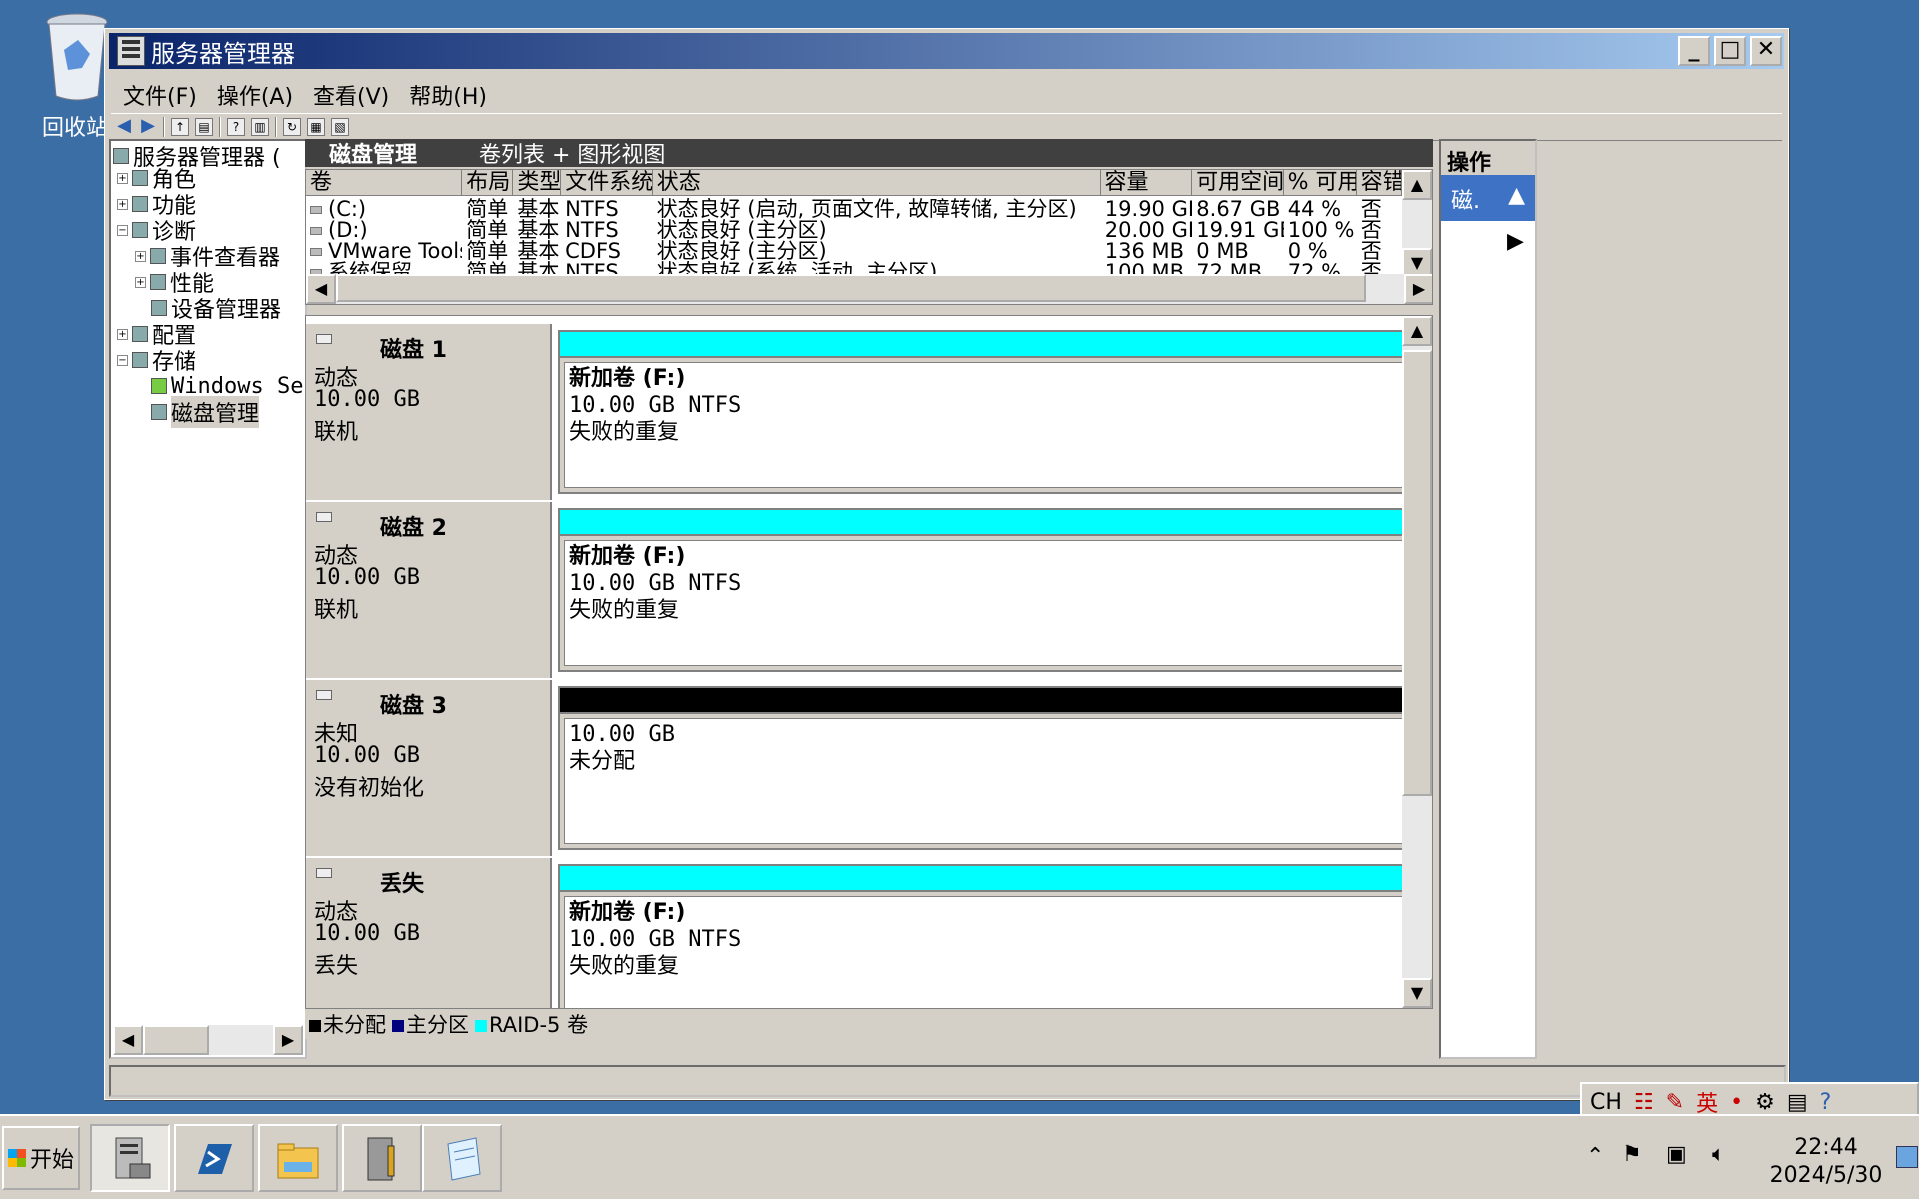 The image size is (1919, 1199). What do you see at coordinates (1736, 1102) in the screenshot?
I see `ime-punctuation-icon: •` at bounding box center [1736, 1102].